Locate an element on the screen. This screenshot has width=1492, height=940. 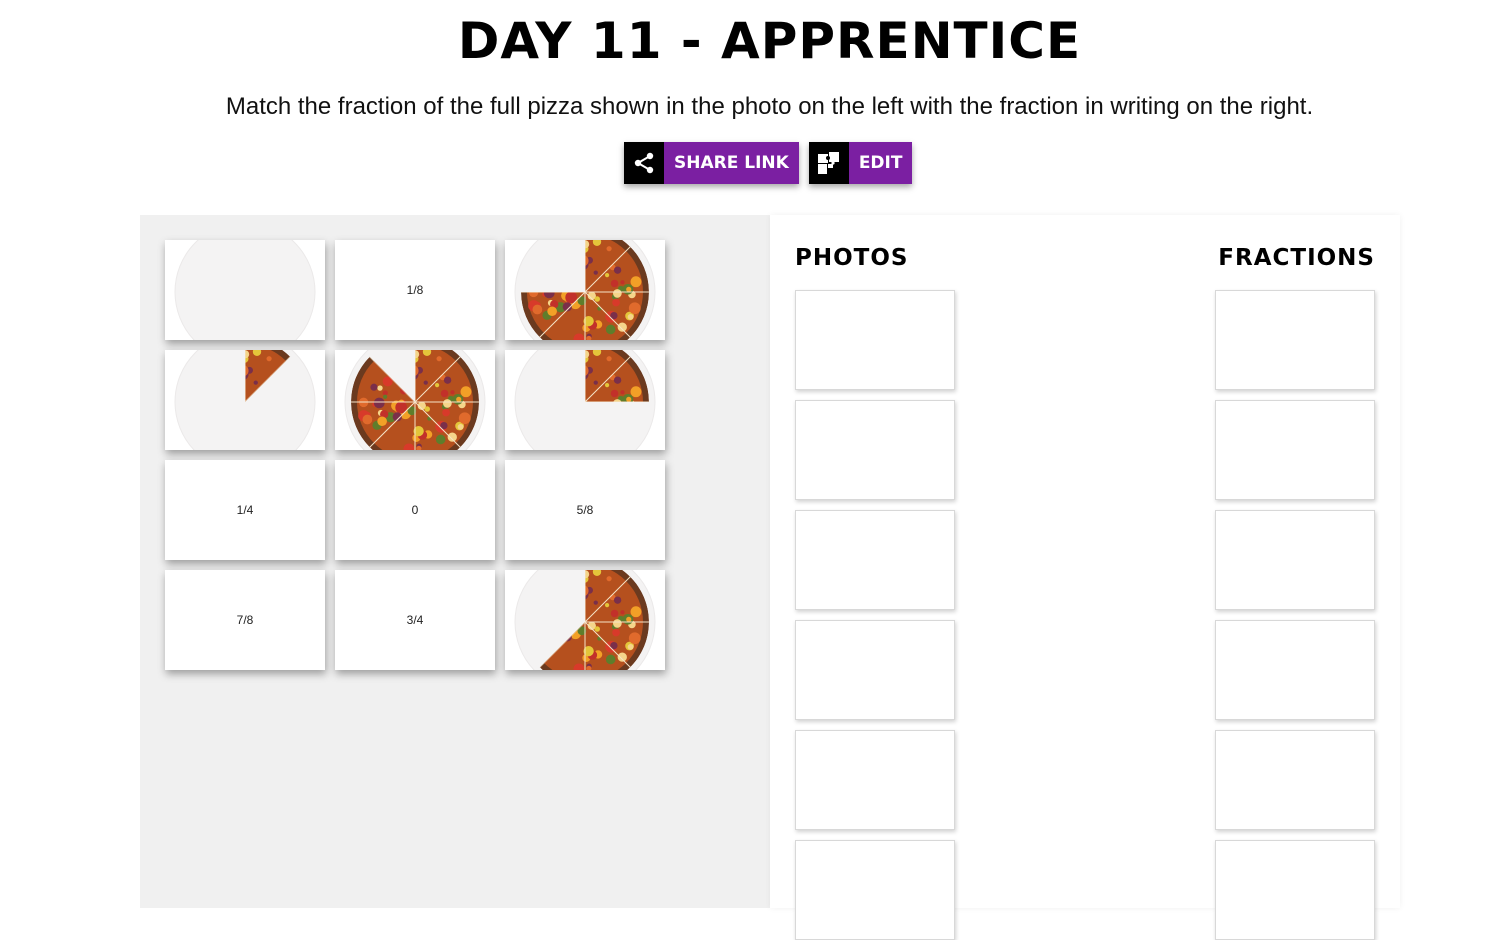
page-title: DAY 11 - APPRENTICE is located at coordinates (769, 41).